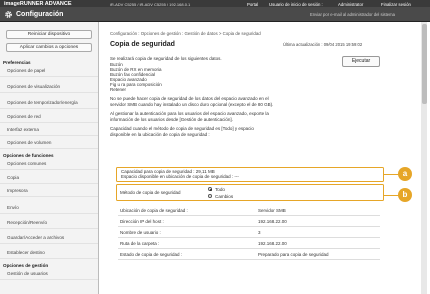  I want to click on sidebar-item-paper: Opciones de papel, so click(49, 71).